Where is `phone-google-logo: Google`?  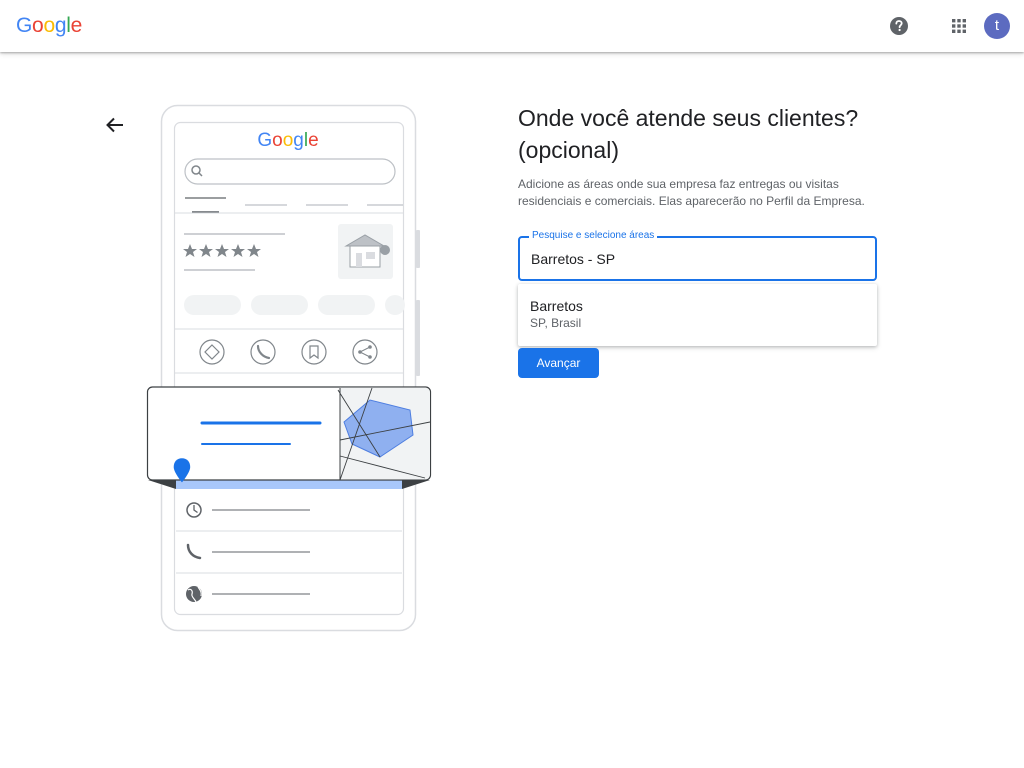 phone-google-logo: Google is located at coordinates (287, 140).